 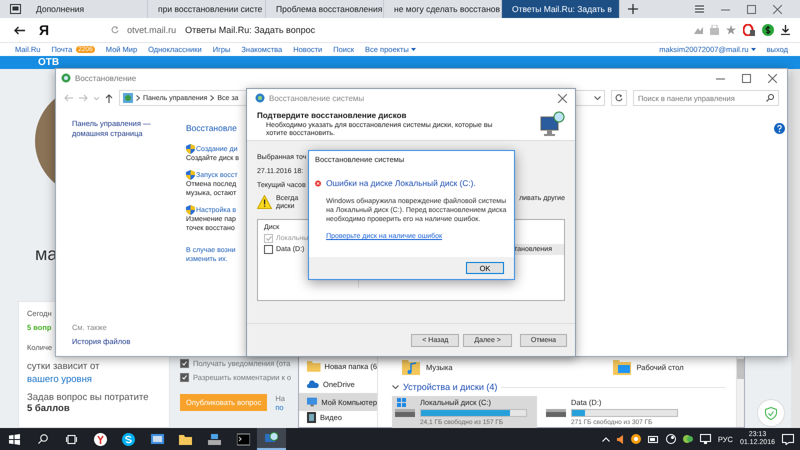 I want to click on level-note: сутки зависит от вашего уровня, so click(x=63, y=373).